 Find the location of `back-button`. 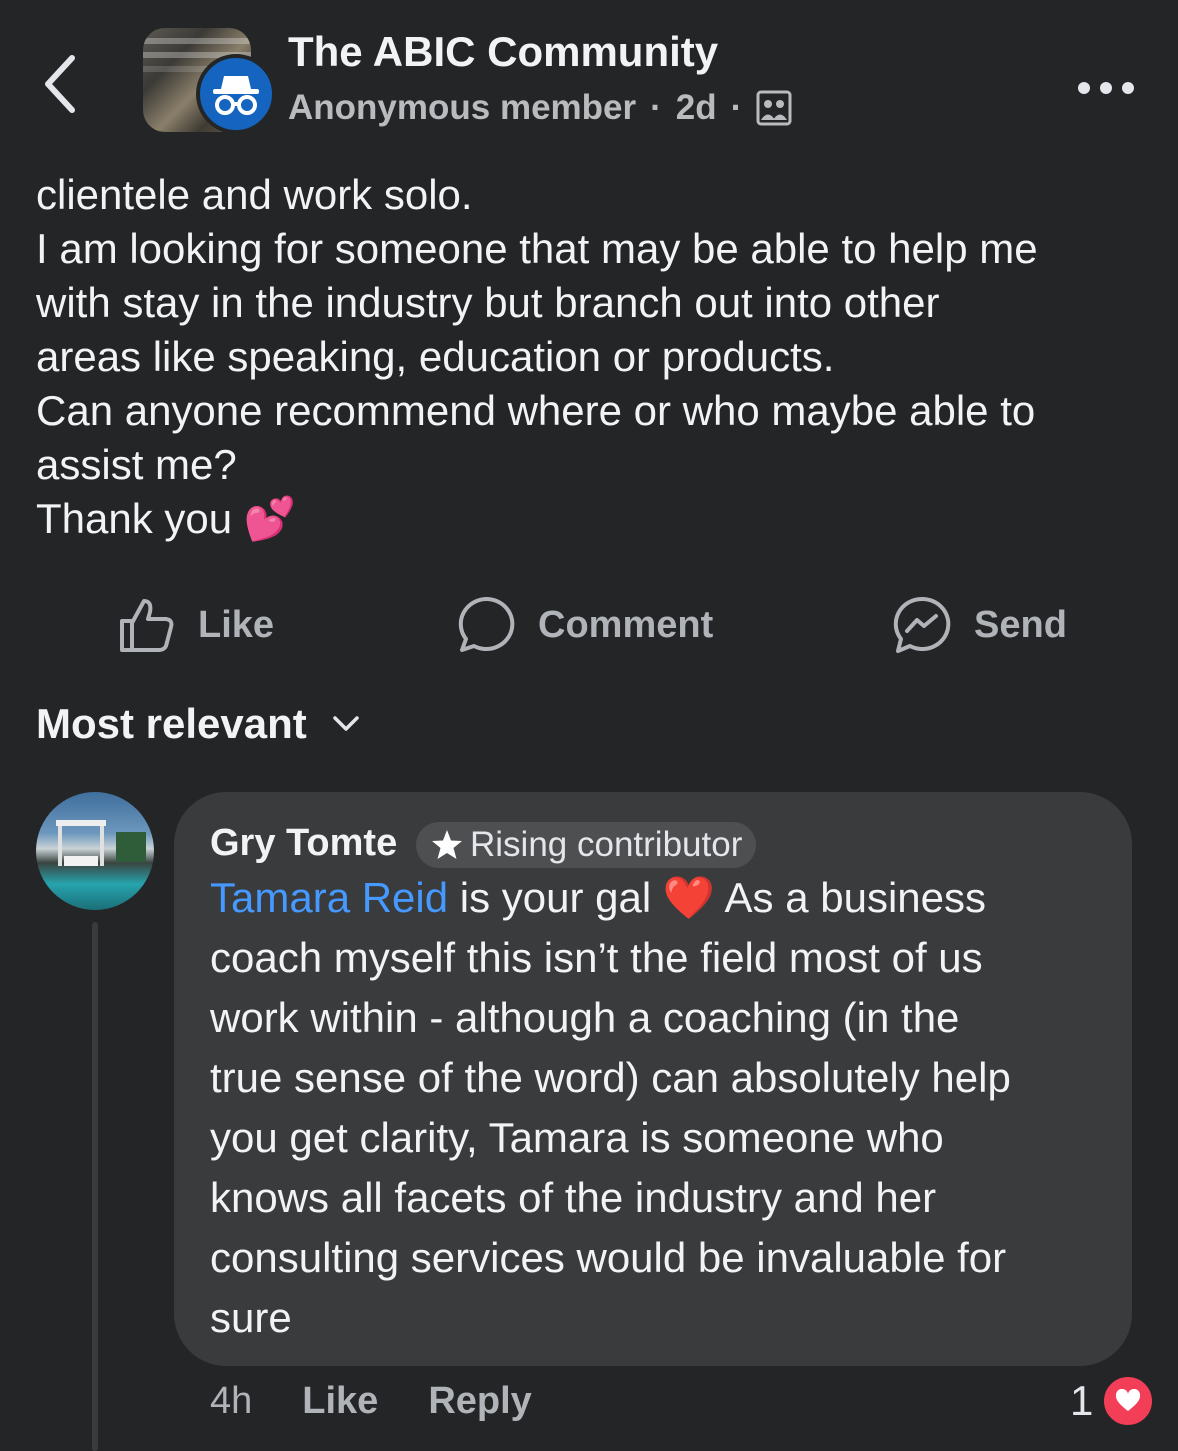

back-button is located at coordinates (70, 88).